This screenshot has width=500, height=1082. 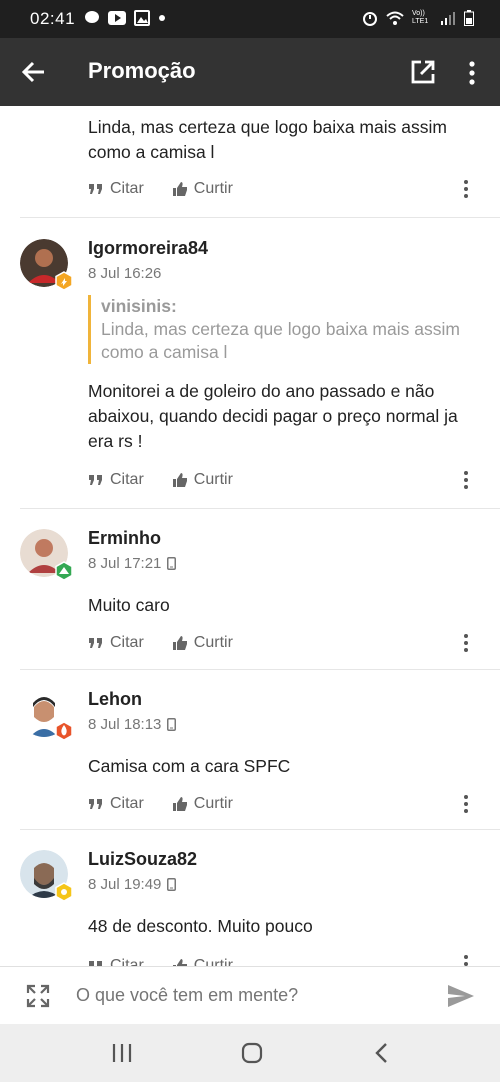 I want to click on status-right-icons: Vo)) LTE1, so click(x=418, y=18).